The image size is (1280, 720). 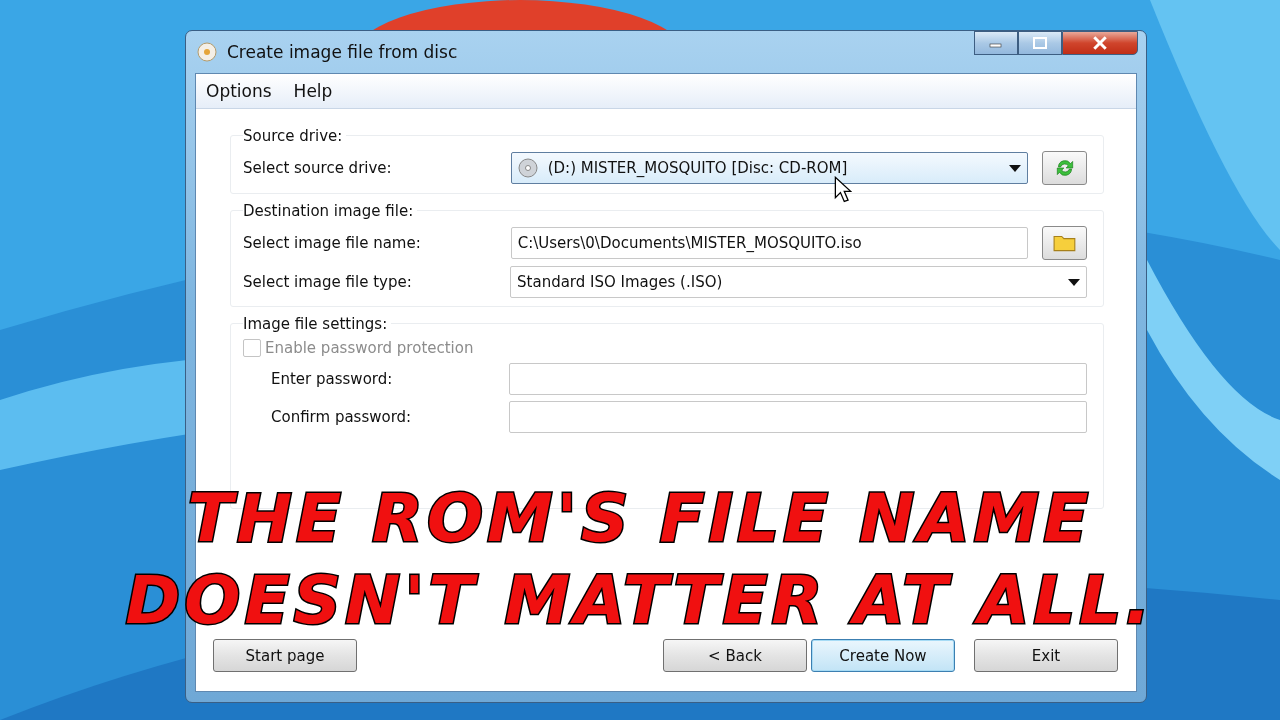 What do you see at coordinates (996, 43) in the screenshot?
I see `minimize-button` at bounding box center [996, 43].